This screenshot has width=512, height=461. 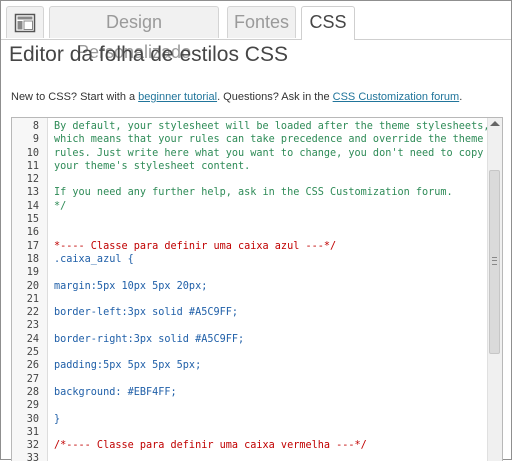 I want to click on code-line: 12, so click(x=251, y=179).